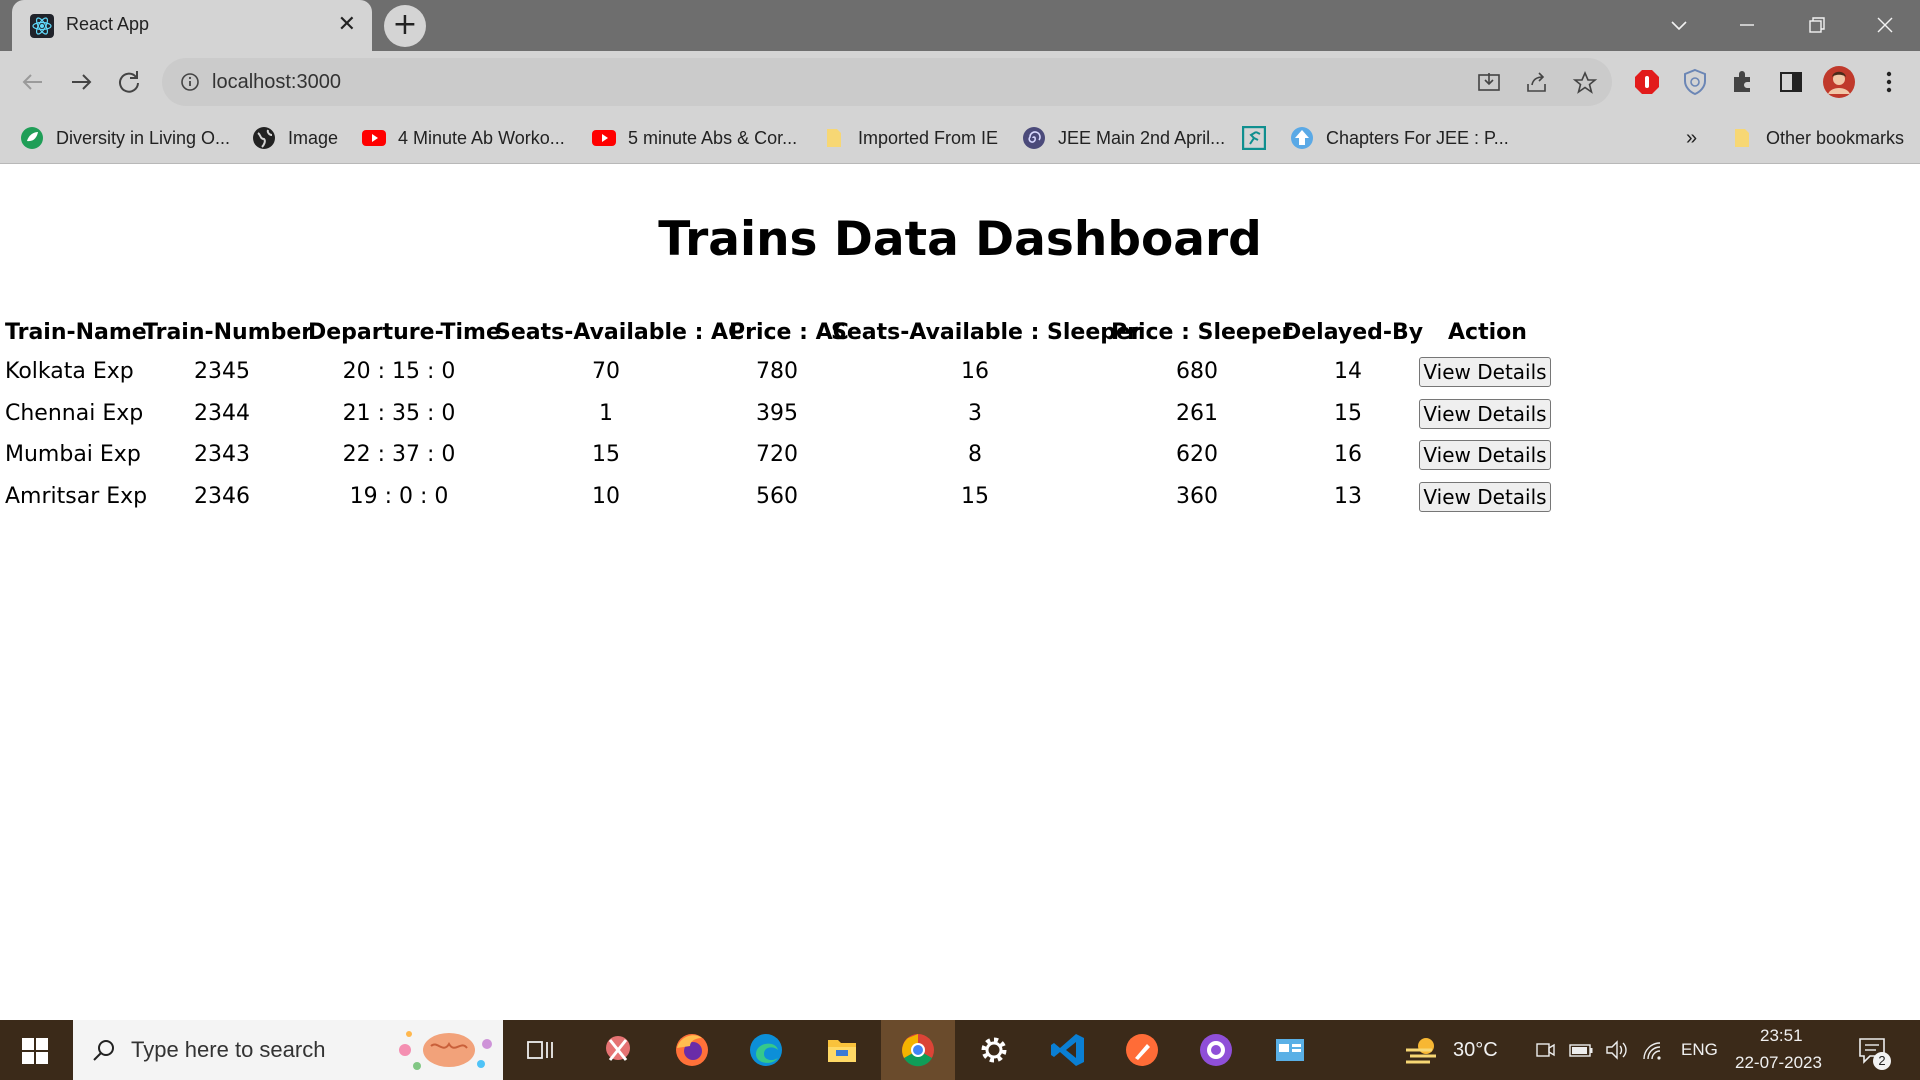 The height and width of the screenshot is (1080, 1920). I want to click on share-icon, so click(1537, 83).